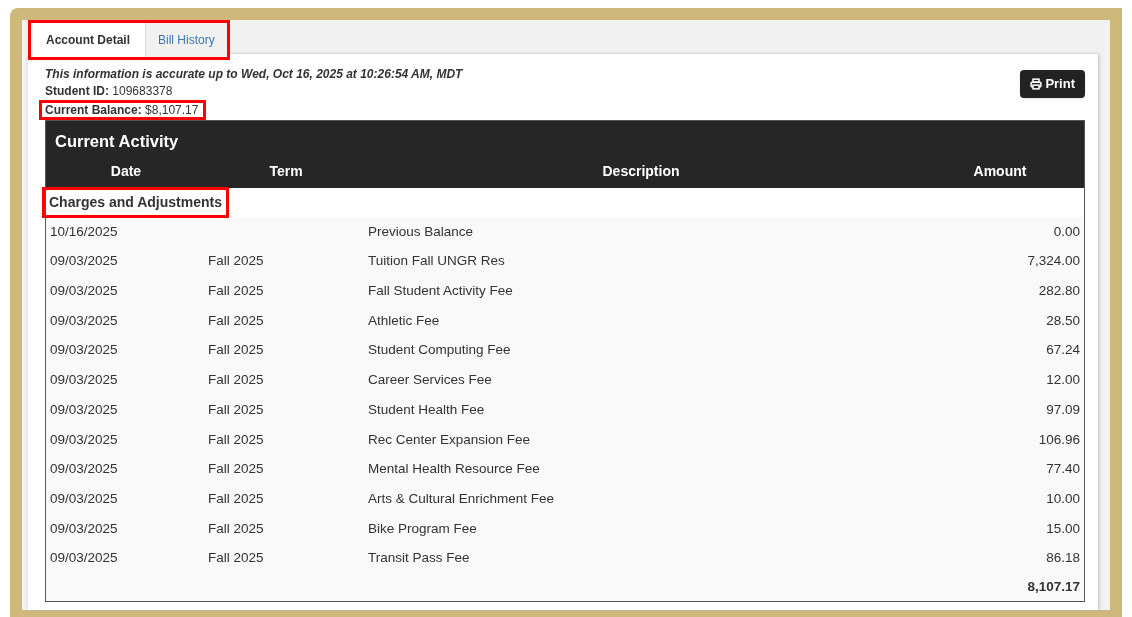  What do you see at coordinates (454, 469) in the screenshot?
I see `table-cell-text: Mental Health Resource Fee` at bounding box center [454, 469].